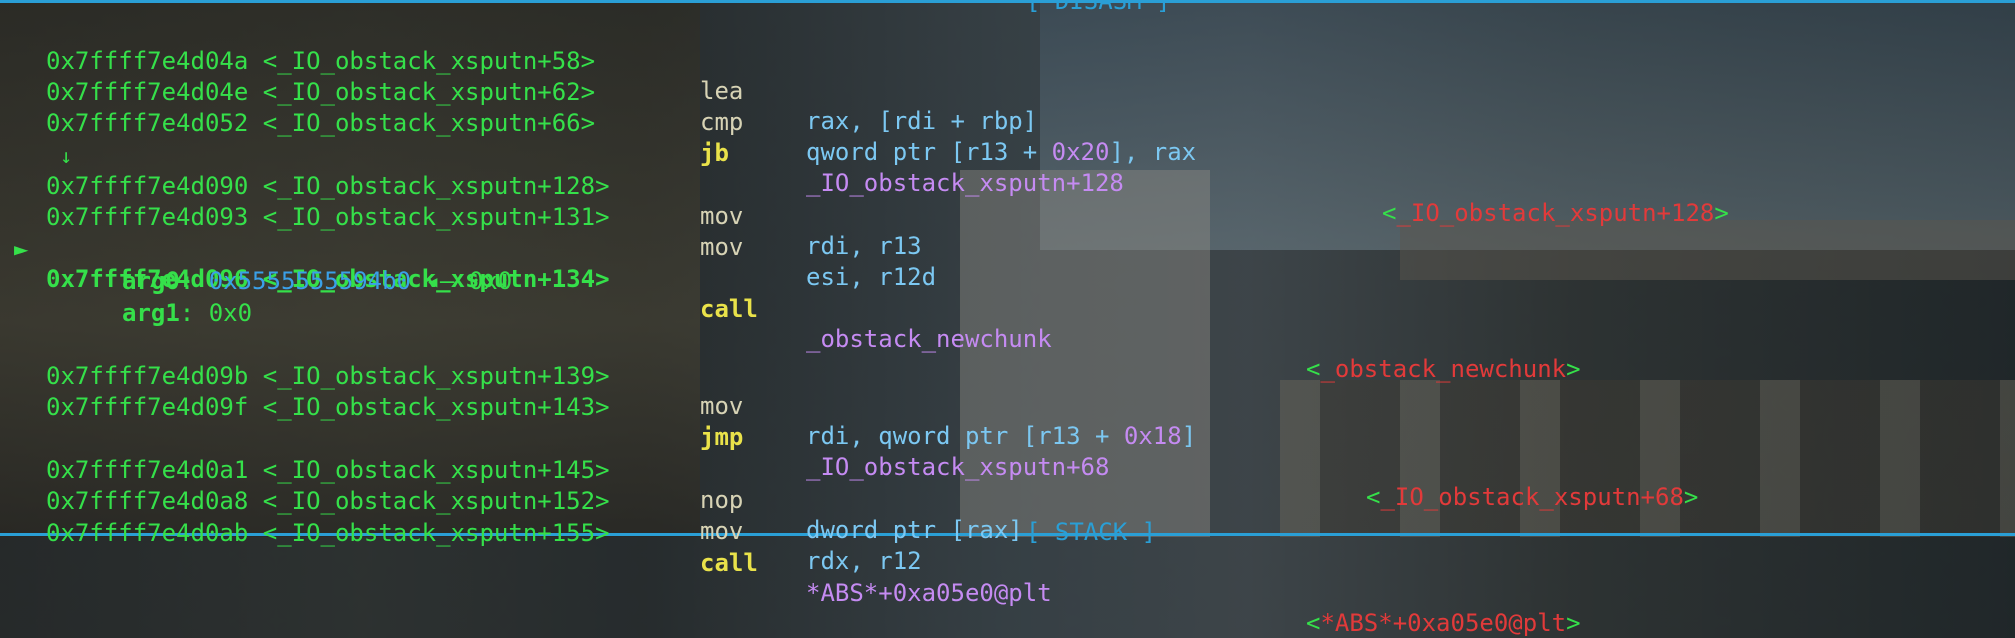  What do you see at coordinates (914, 530) in the screenshot?
I see `instruction-operands: dword ptr [rax]` at bounding box center [914, 530].